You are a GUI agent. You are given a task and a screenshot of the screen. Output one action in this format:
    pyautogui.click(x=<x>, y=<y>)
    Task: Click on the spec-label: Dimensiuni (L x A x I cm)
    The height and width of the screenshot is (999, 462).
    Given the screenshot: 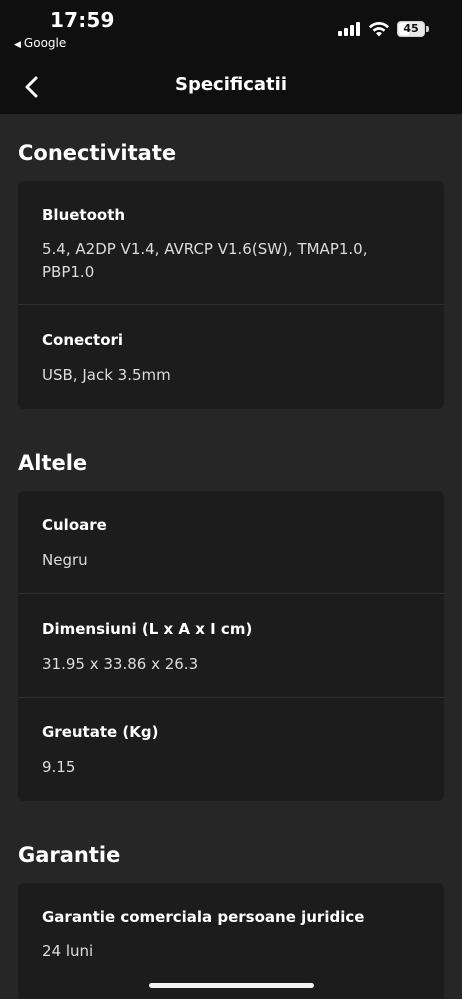 What is the action you would take?
    pyautogui.click(x=147, y=629)
    